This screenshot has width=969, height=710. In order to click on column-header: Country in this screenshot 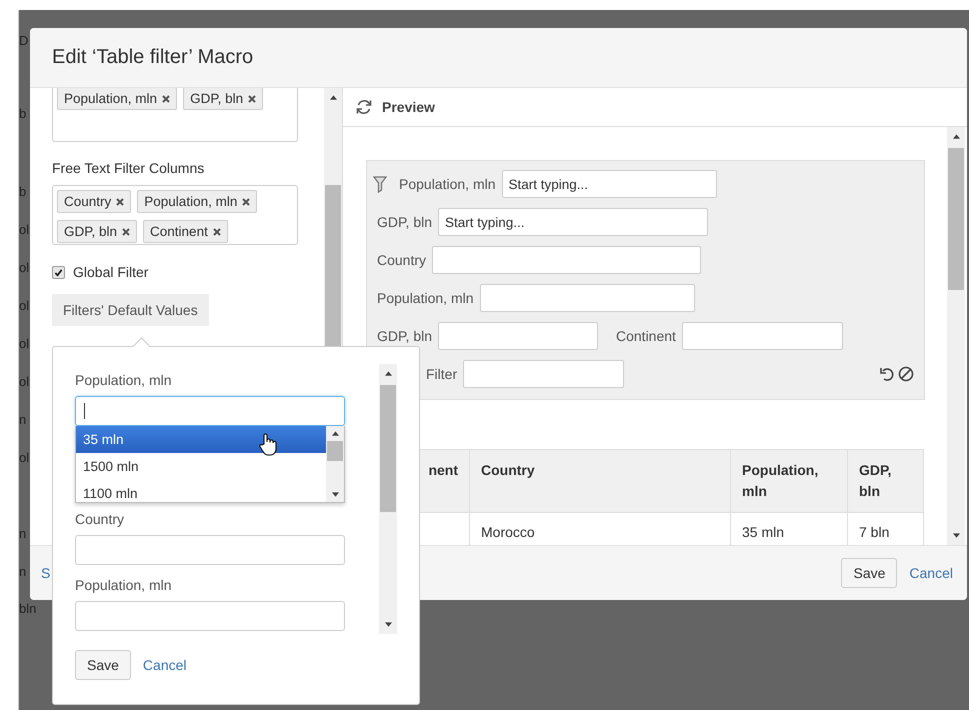, I will do `click(600, 481)`.